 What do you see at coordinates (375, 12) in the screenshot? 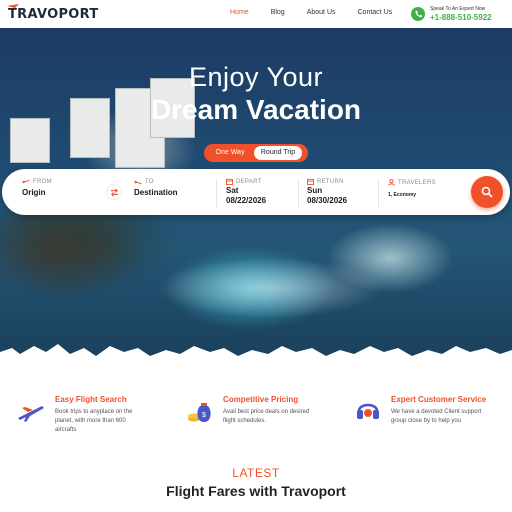
I see `nav-contact-us: Contact Us` at bounding box center [375, 12].